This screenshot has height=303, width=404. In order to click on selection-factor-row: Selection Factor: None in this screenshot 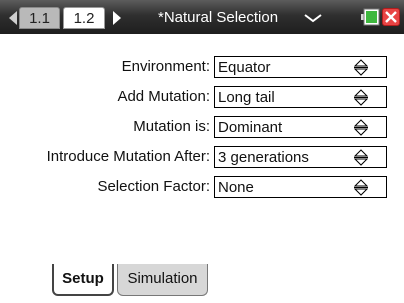, I will do `click(202, 187)`.